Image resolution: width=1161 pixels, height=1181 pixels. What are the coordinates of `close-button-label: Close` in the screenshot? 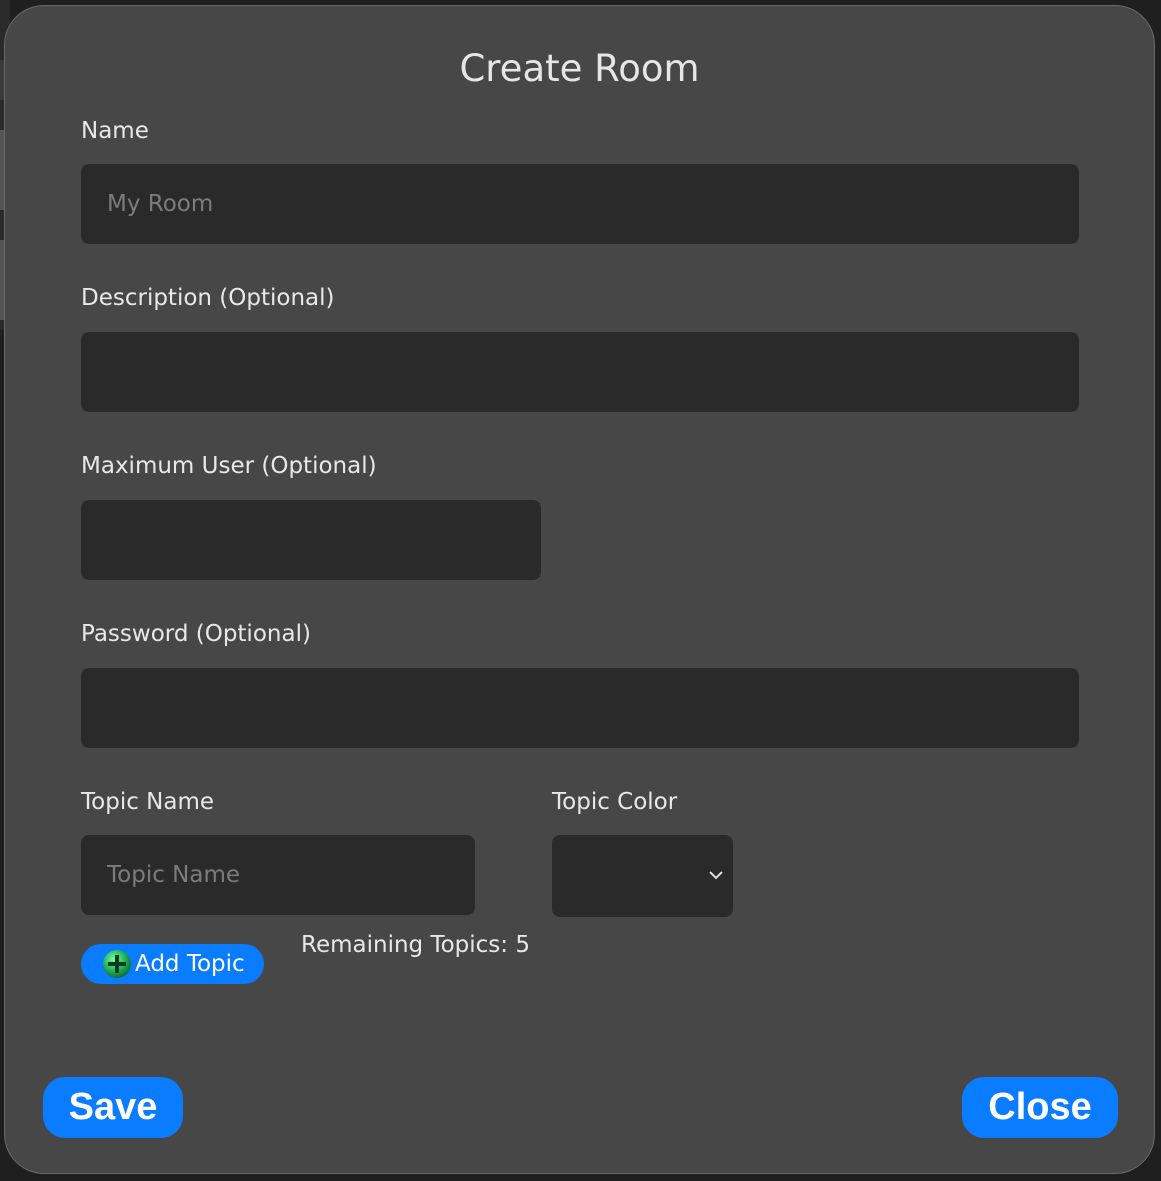 It's located at (1040, 1107).